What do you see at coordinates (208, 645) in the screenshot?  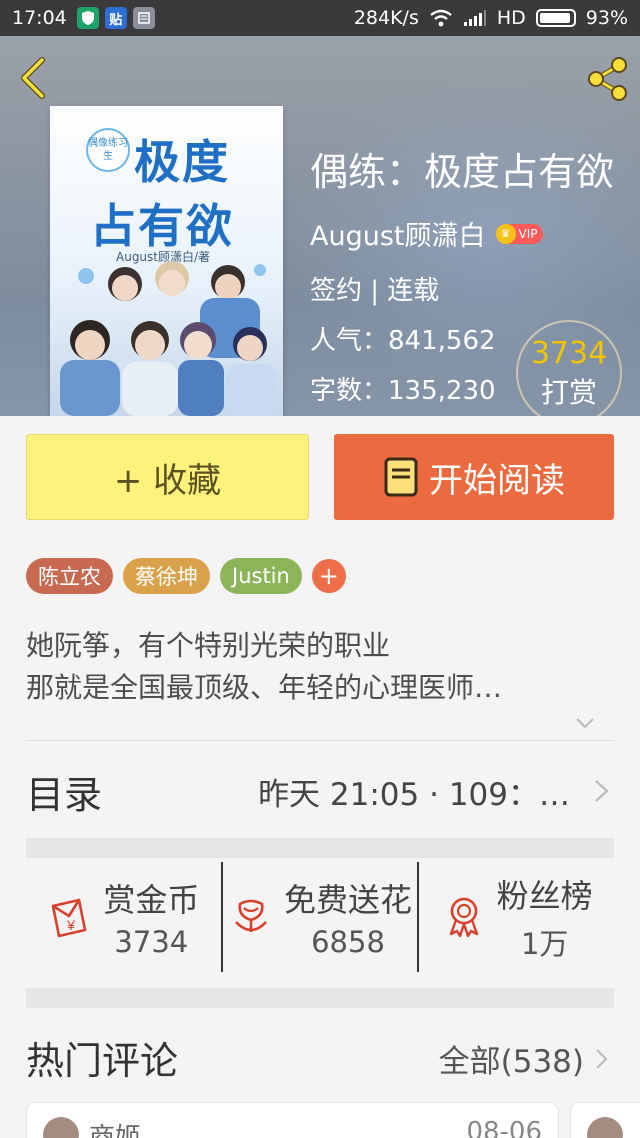 I see `description-line-1: 她阮筝，有个特别光荣的职业` at bounding box center [208, 645].